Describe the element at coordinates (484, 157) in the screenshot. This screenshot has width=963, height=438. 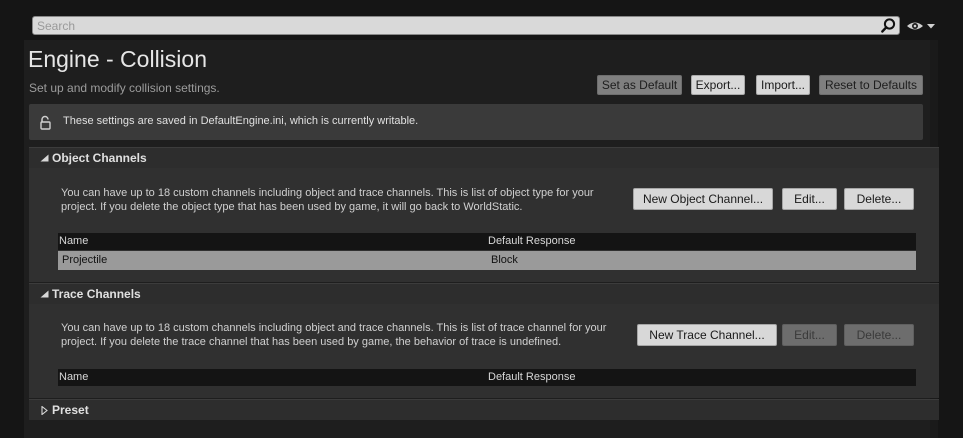
I see `object-channels-header: Object Channels` at that location.